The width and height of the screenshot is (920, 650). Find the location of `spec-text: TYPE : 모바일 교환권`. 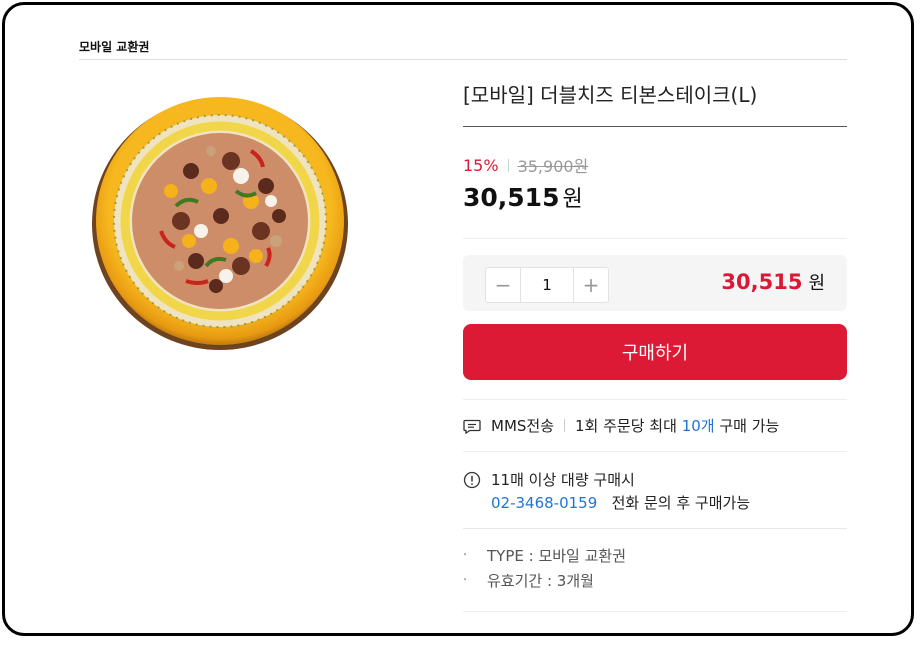

spec-text: TYPE : 모바일 교환권 is located at coordinates (557, 556).